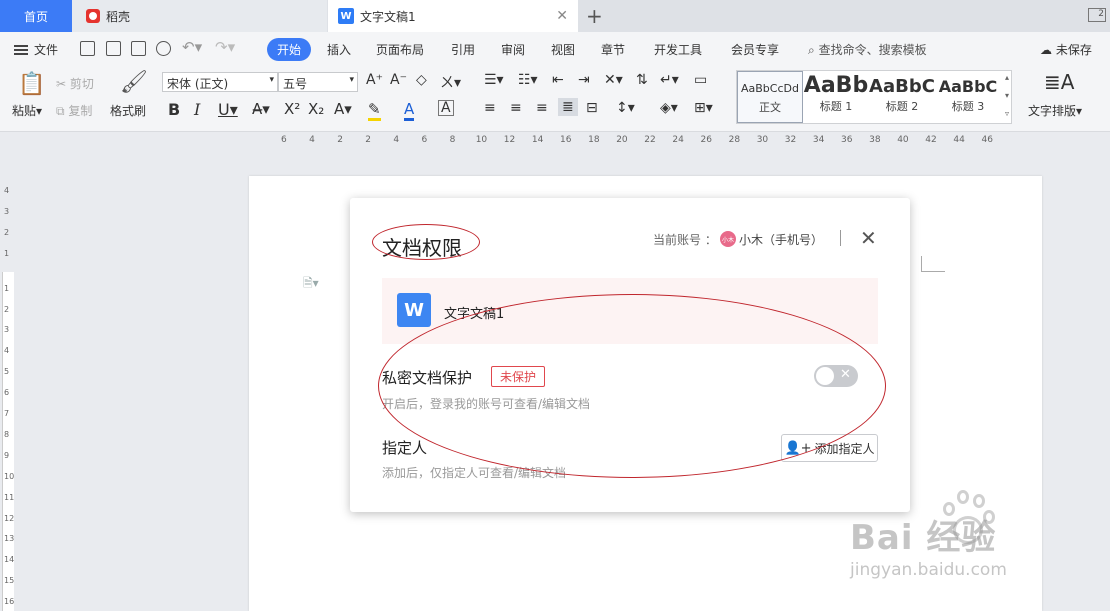  What do you see at coordinates (163, 48) in the screenshot?
I see `print-preview-icon` at bounding box center [163, 48].